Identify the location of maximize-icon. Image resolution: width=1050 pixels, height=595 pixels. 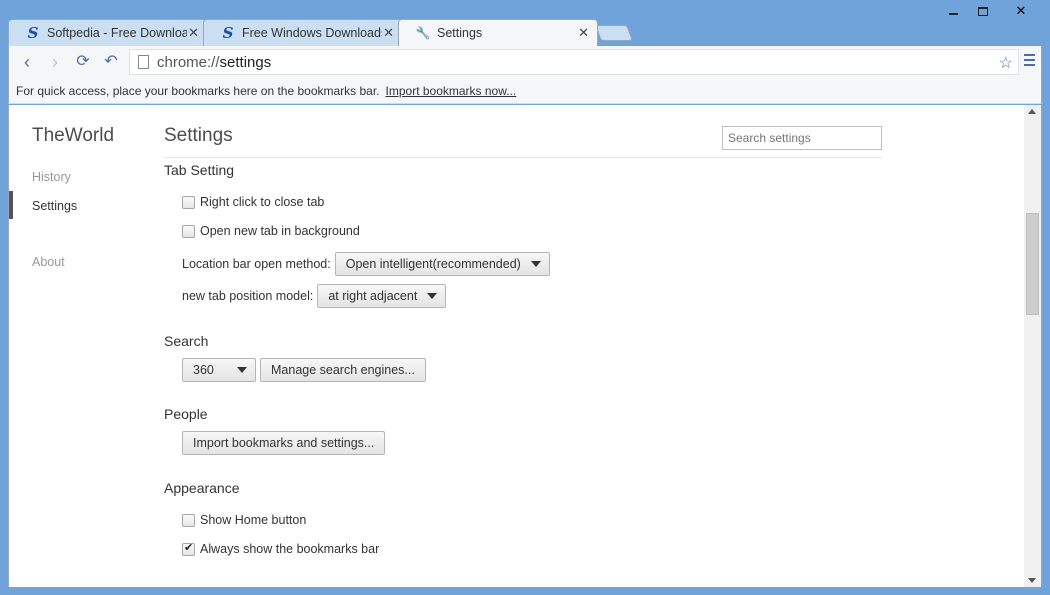
(983, 11).